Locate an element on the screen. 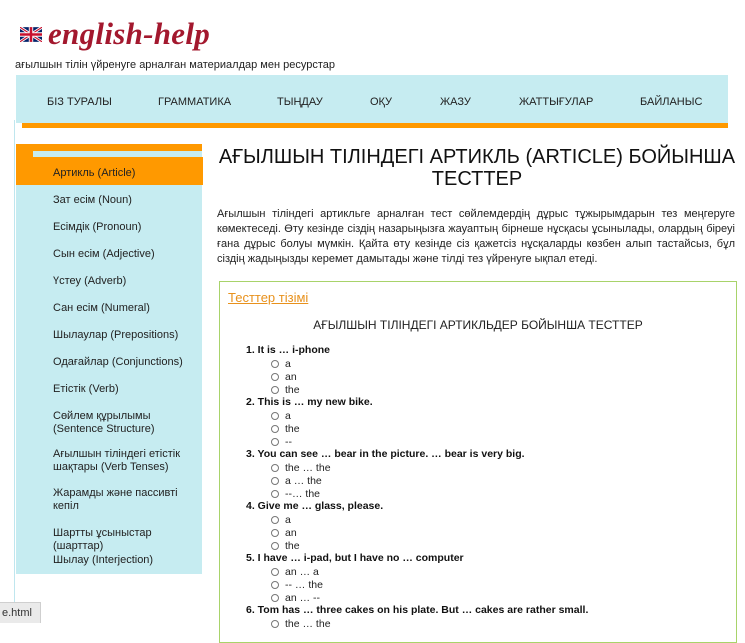 The image size is (745, 643). page-left-border is located at coordinates (14, 371).